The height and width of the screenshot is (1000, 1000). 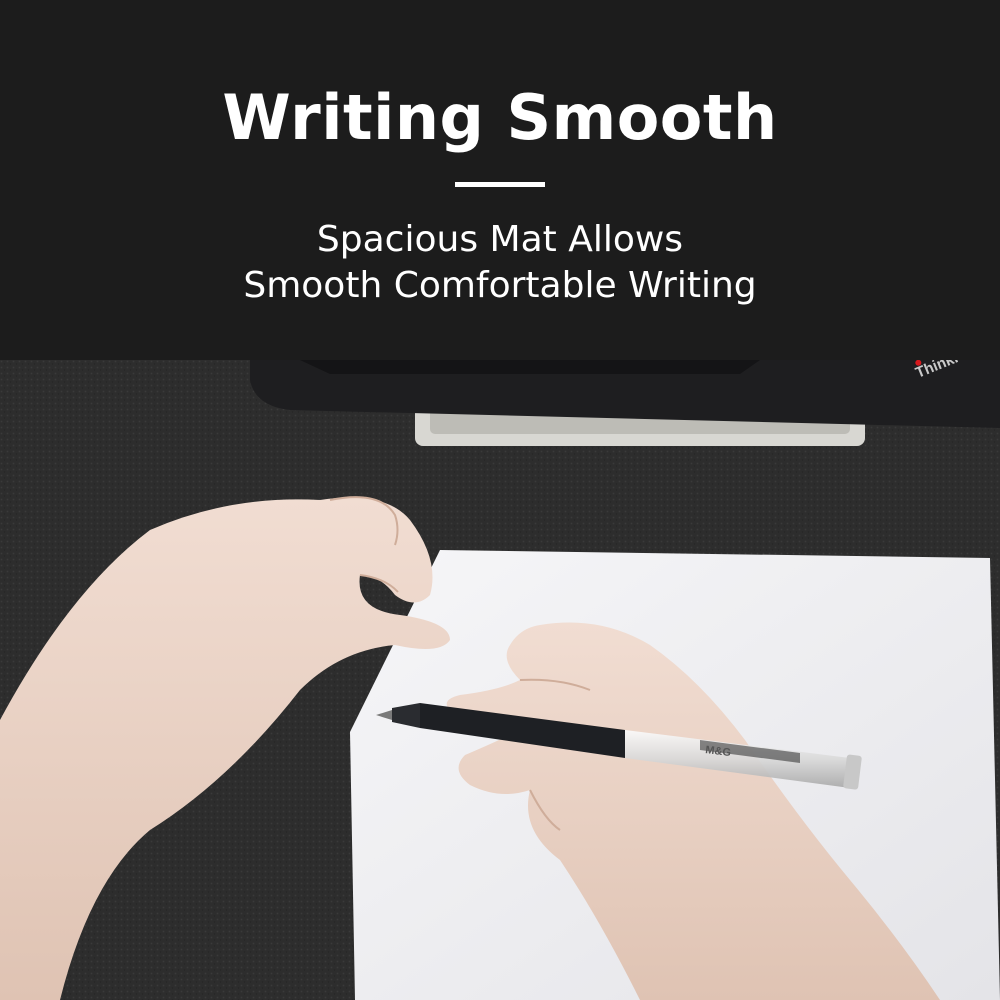 What do you see at coordinates (500, 285) in the screenshot?
I see `subheadline-line-2: Smooth Comfortable Writing` at bounding box center [500, 285].